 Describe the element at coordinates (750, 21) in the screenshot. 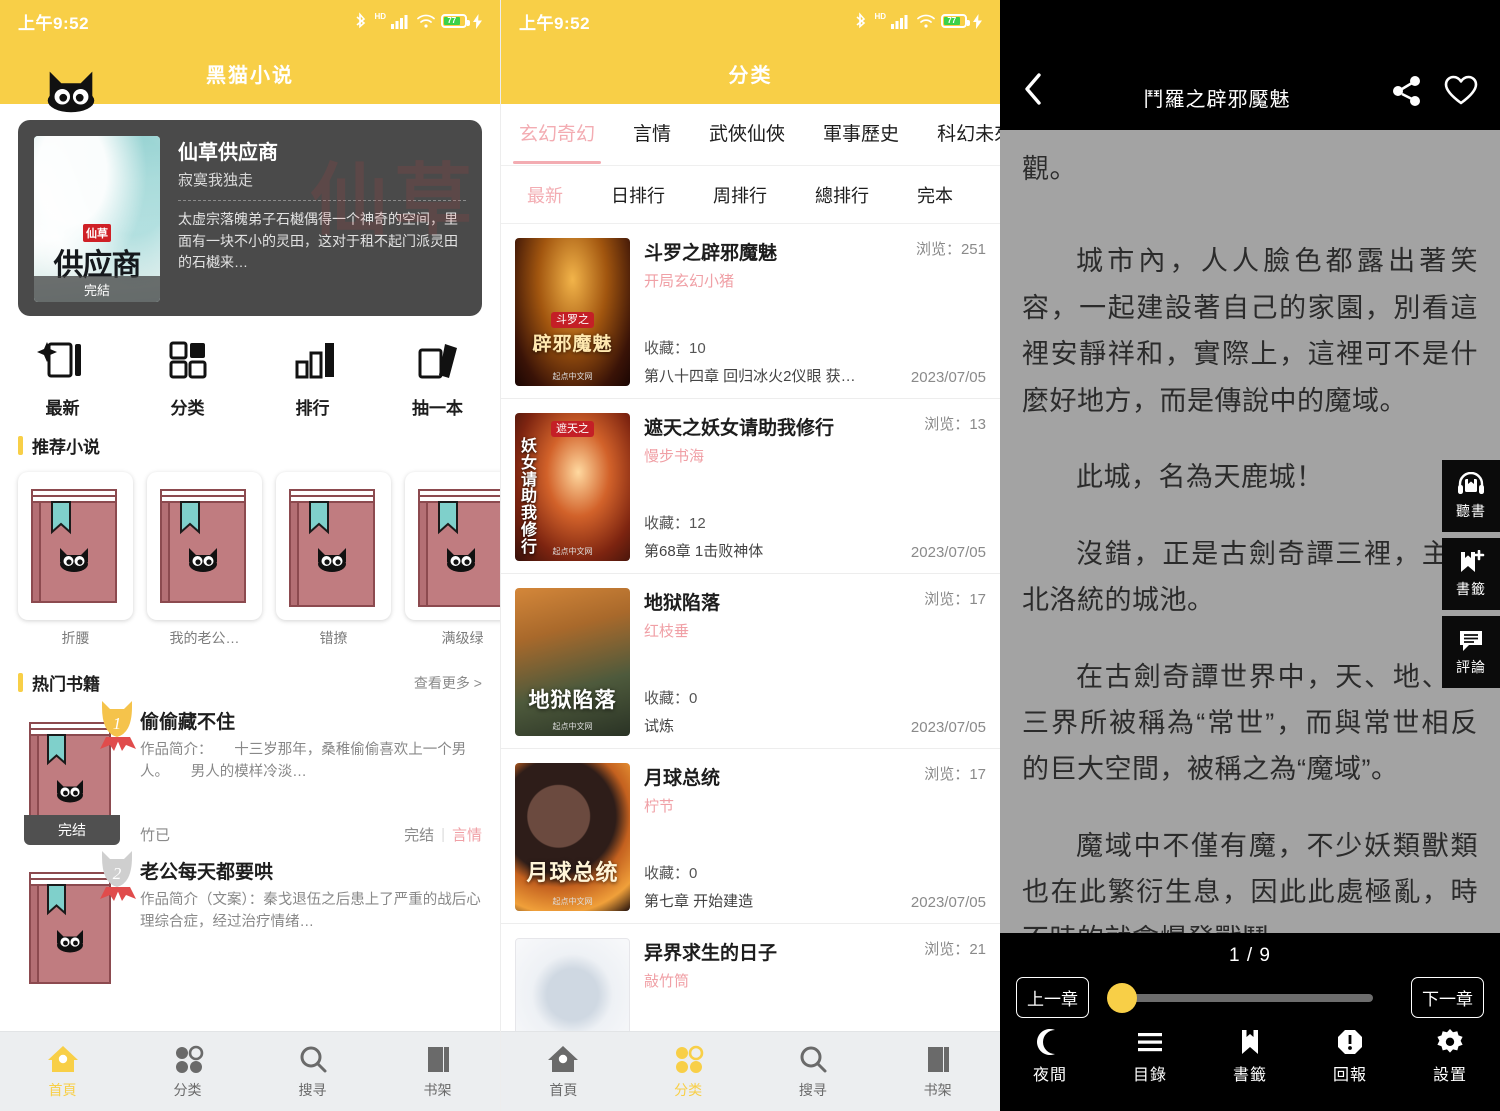

I see `status-bar-category: 上午9:52 HD 77` at that location.